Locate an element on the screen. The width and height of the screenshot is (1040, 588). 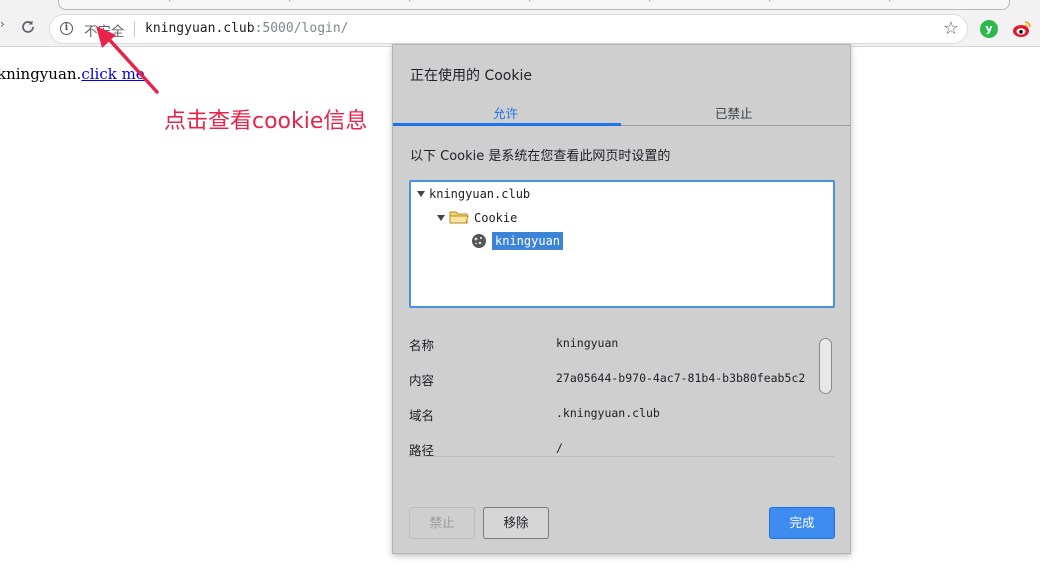
detail-value-path: / is located at coordinates (559, 448).